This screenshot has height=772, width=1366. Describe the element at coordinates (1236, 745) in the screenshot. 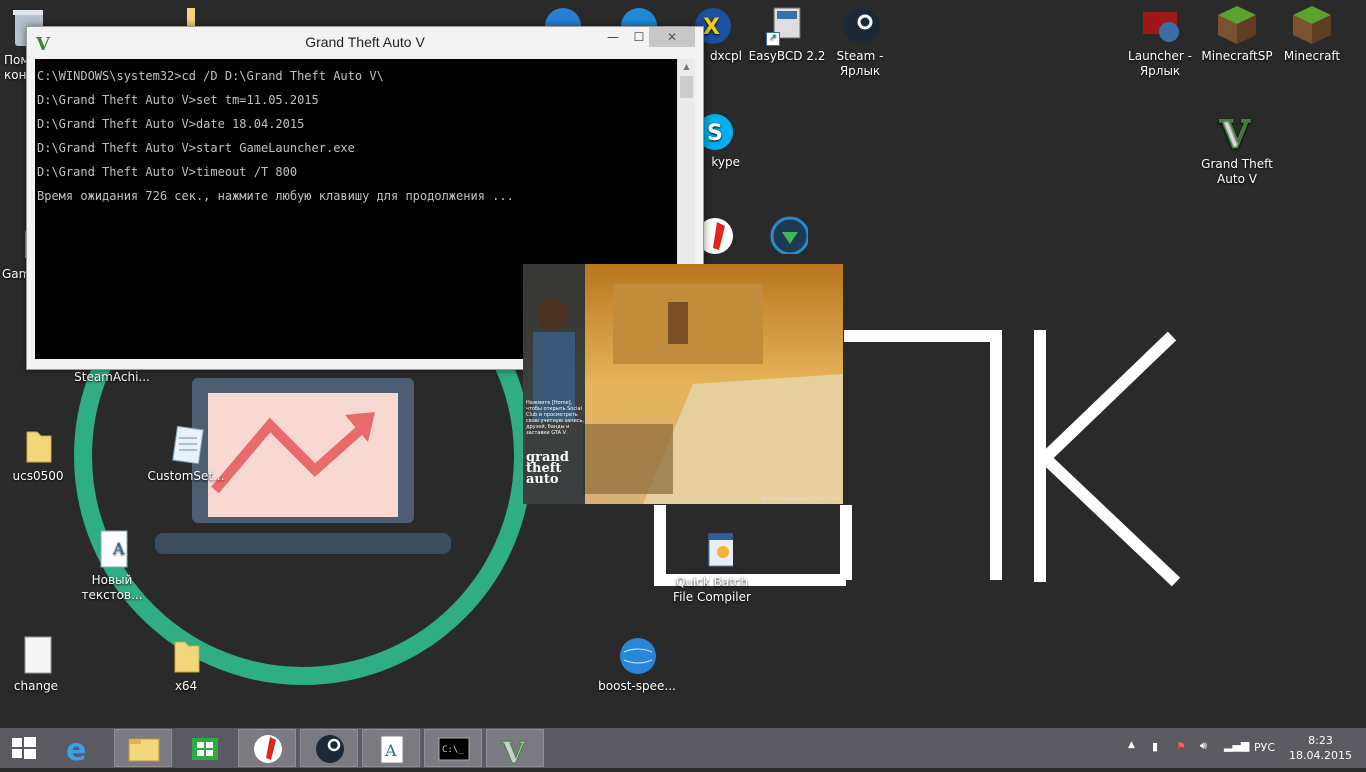

I see `network-icon: ▂▄▆` at that location.